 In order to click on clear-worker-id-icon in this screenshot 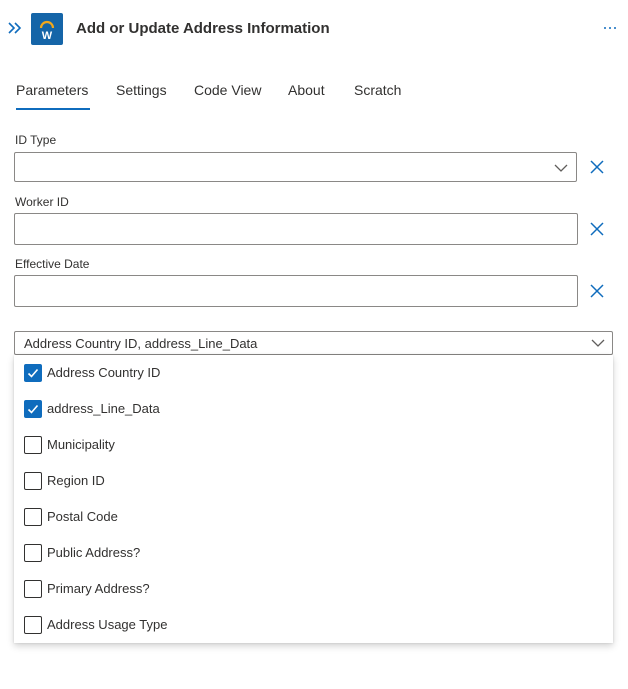, I will do `click(597, 229)`.